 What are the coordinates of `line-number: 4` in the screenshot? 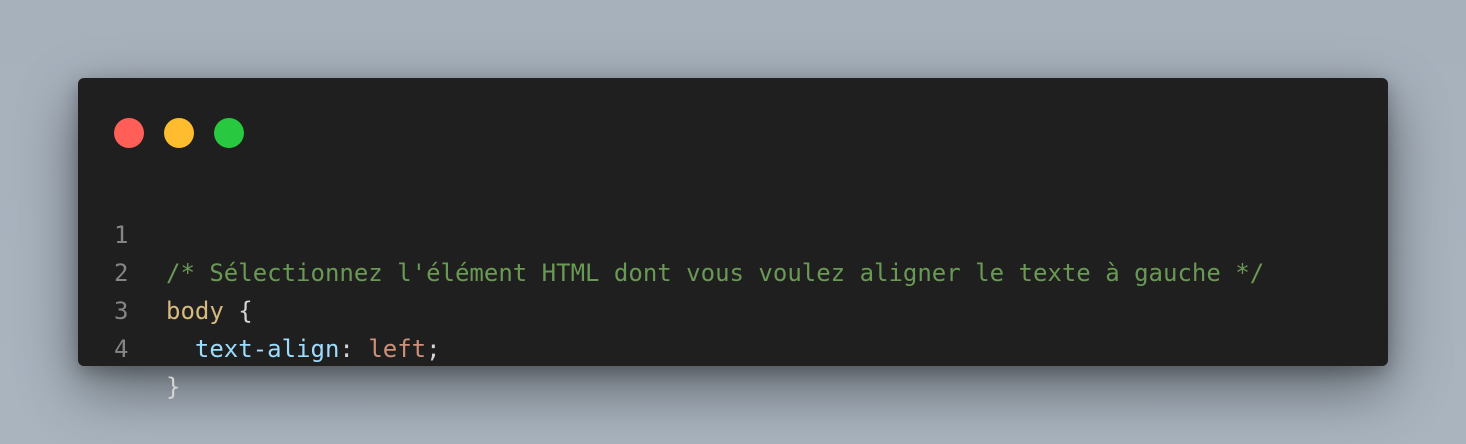 It's located at (121, 349).